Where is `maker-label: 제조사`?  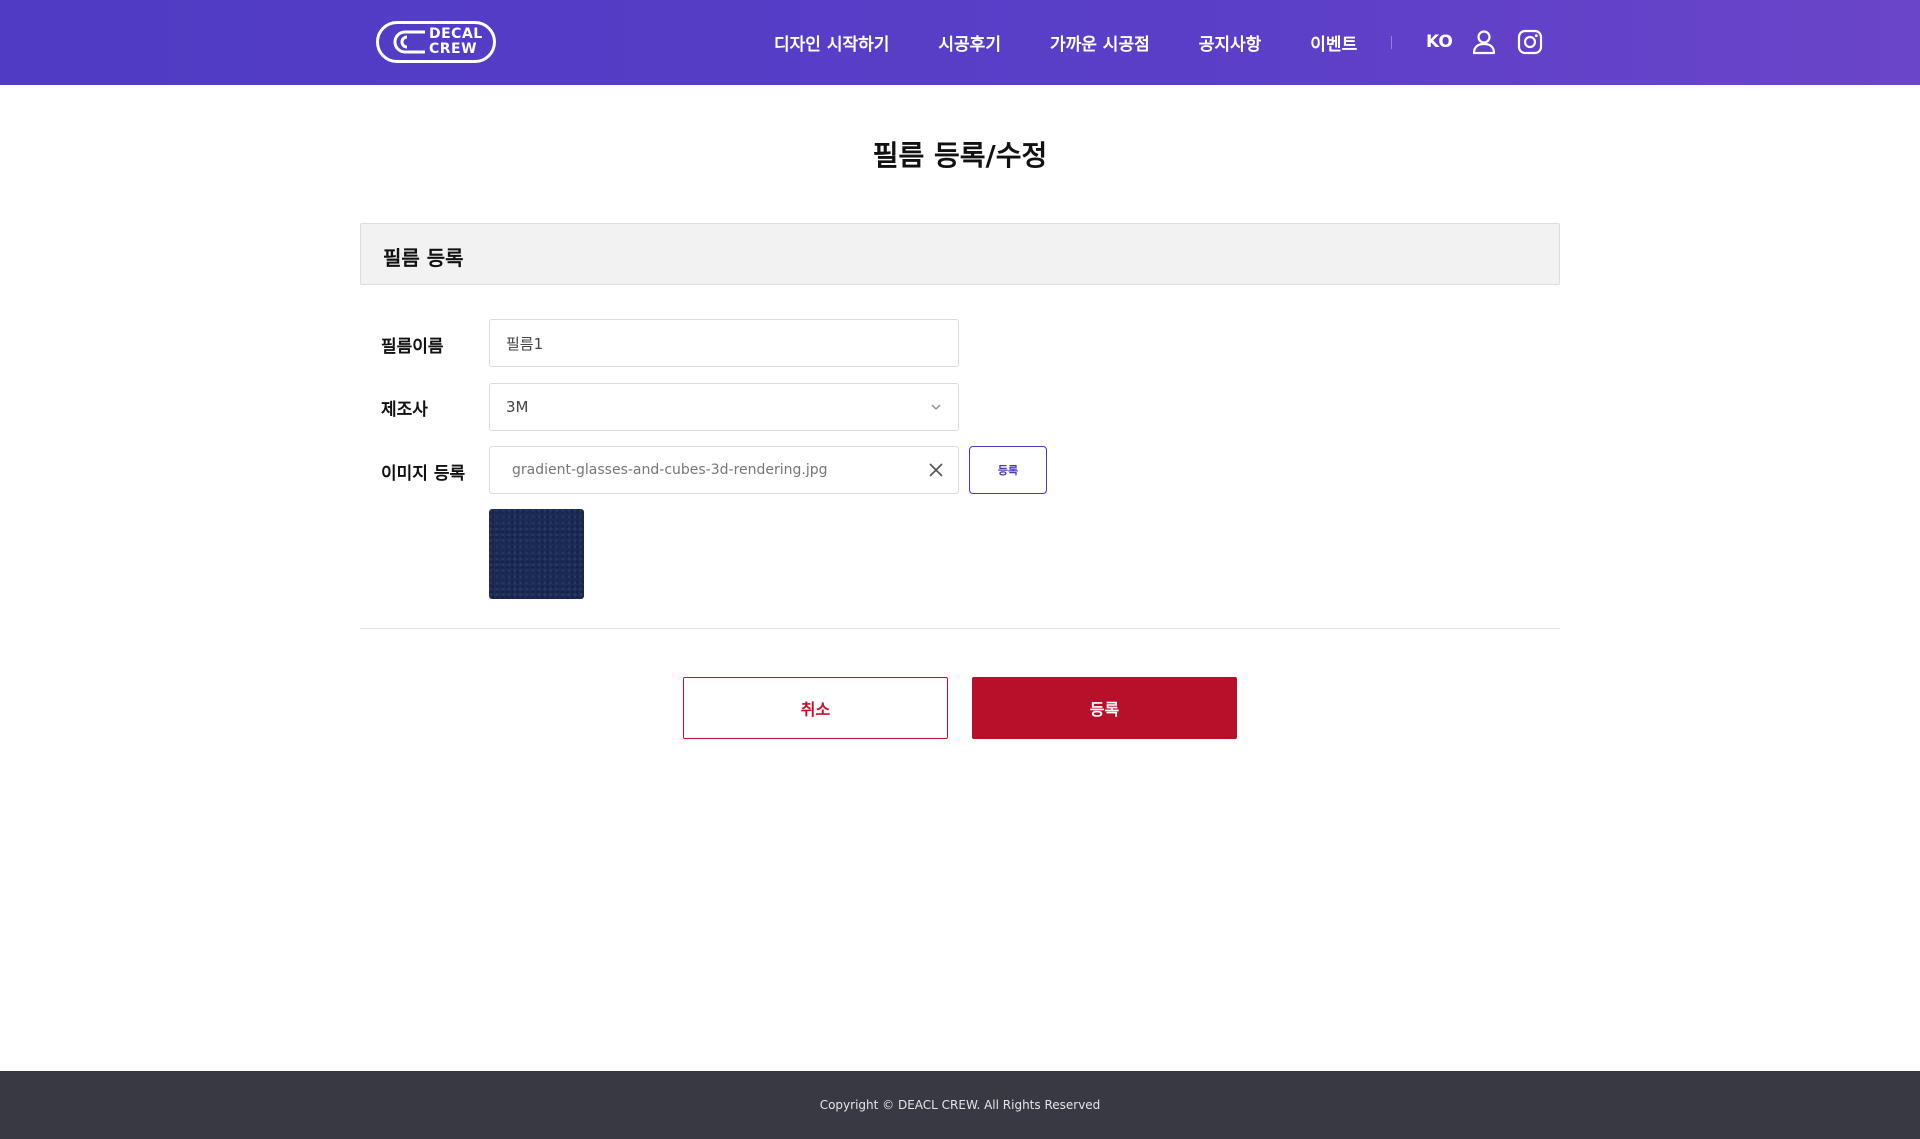
maker-label: 제조사 is located at coordinates (404, 410).